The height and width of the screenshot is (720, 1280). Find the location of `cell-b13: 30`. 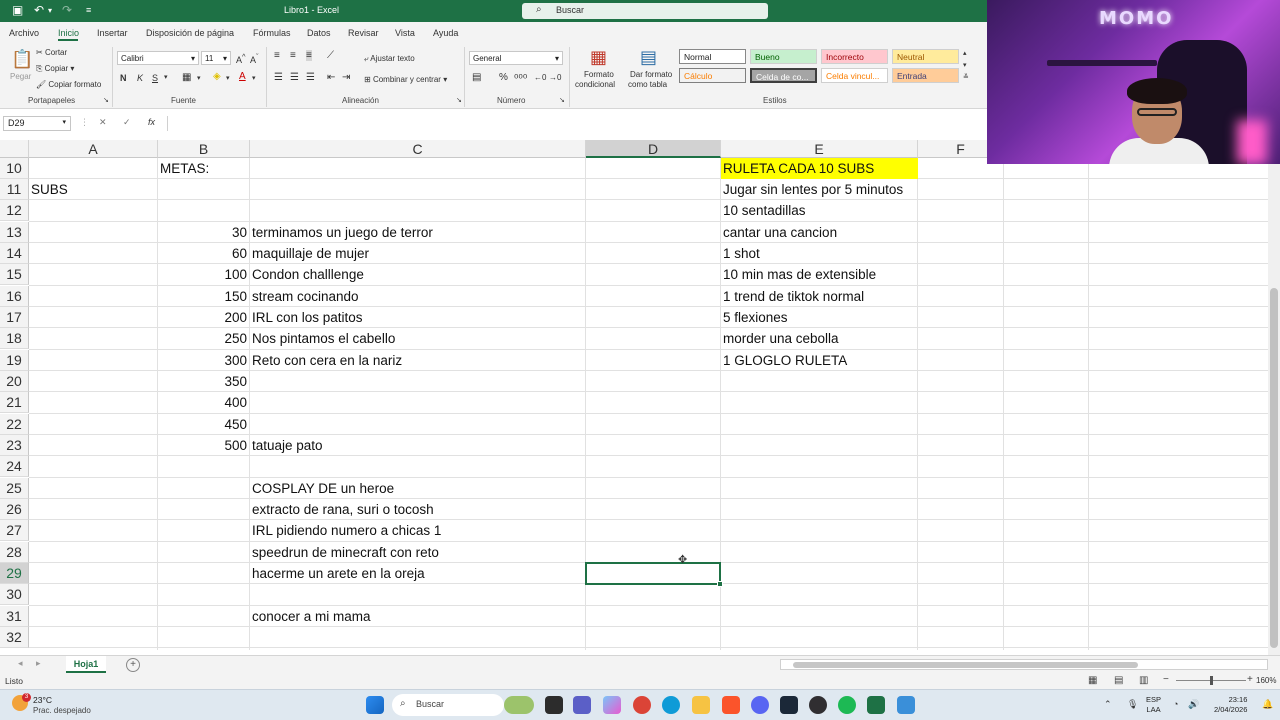

cell-b13: 30 is located at coordinates (204, 232).